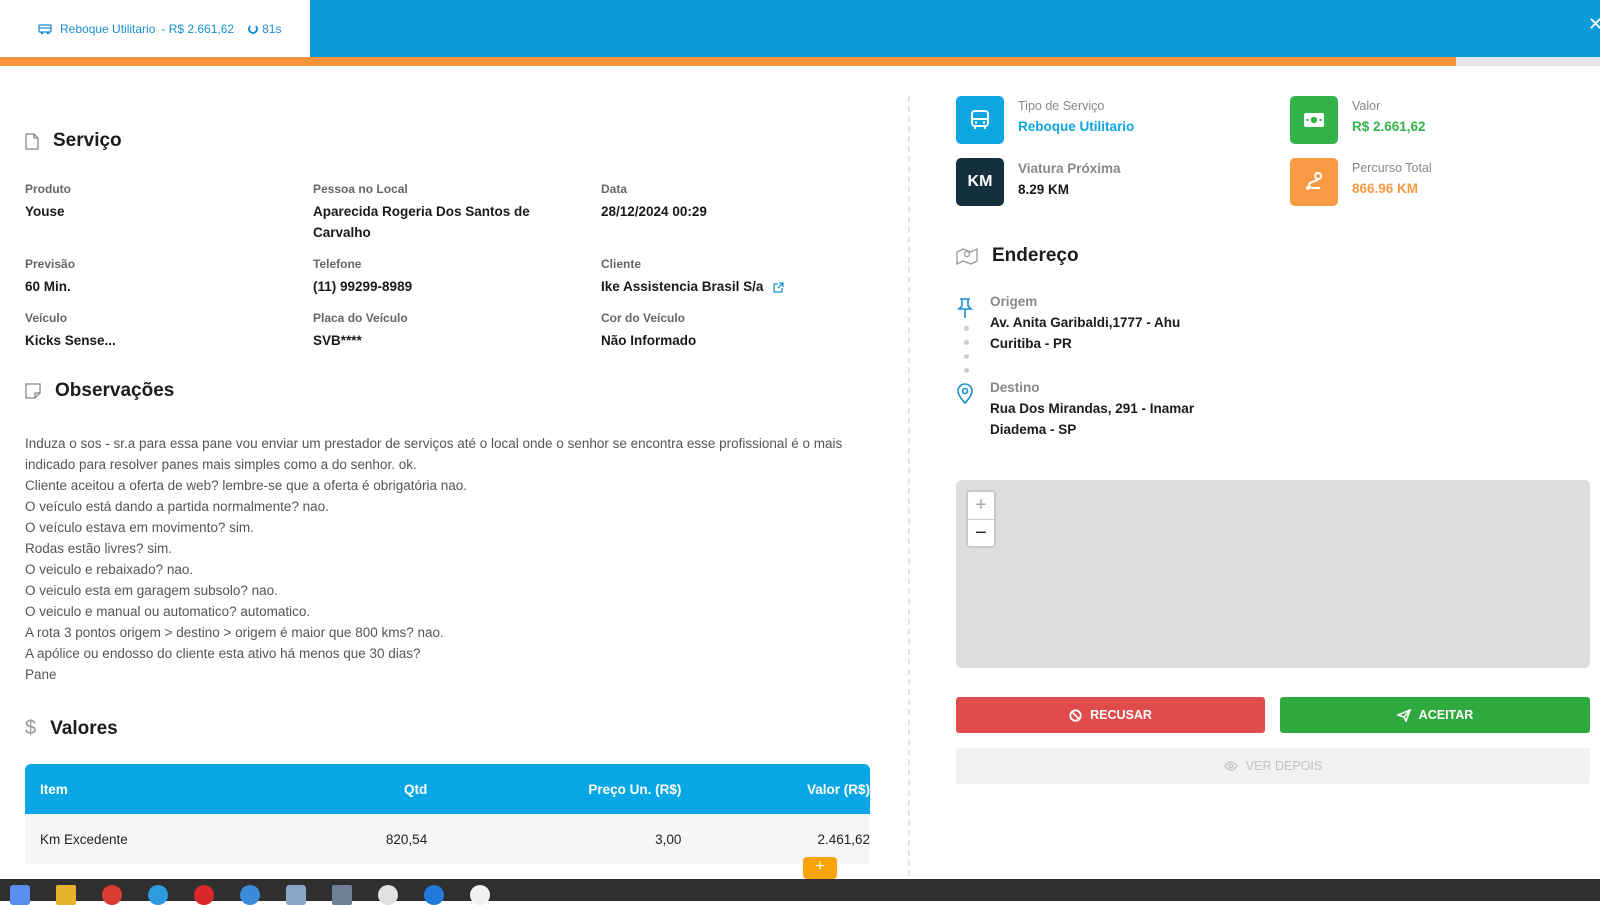  Describe the element at coordinates (649, 340) in the screenshot. I see `field-value: Não Informado` at that location.